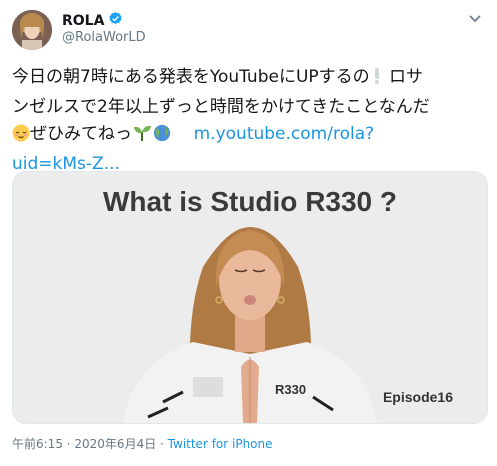 This screenshot has height=466, width=497. I want to click on tweet-footer: 午前6:15 · 2020年6月4日 · Twitter for iPhone, so click(142, 443).